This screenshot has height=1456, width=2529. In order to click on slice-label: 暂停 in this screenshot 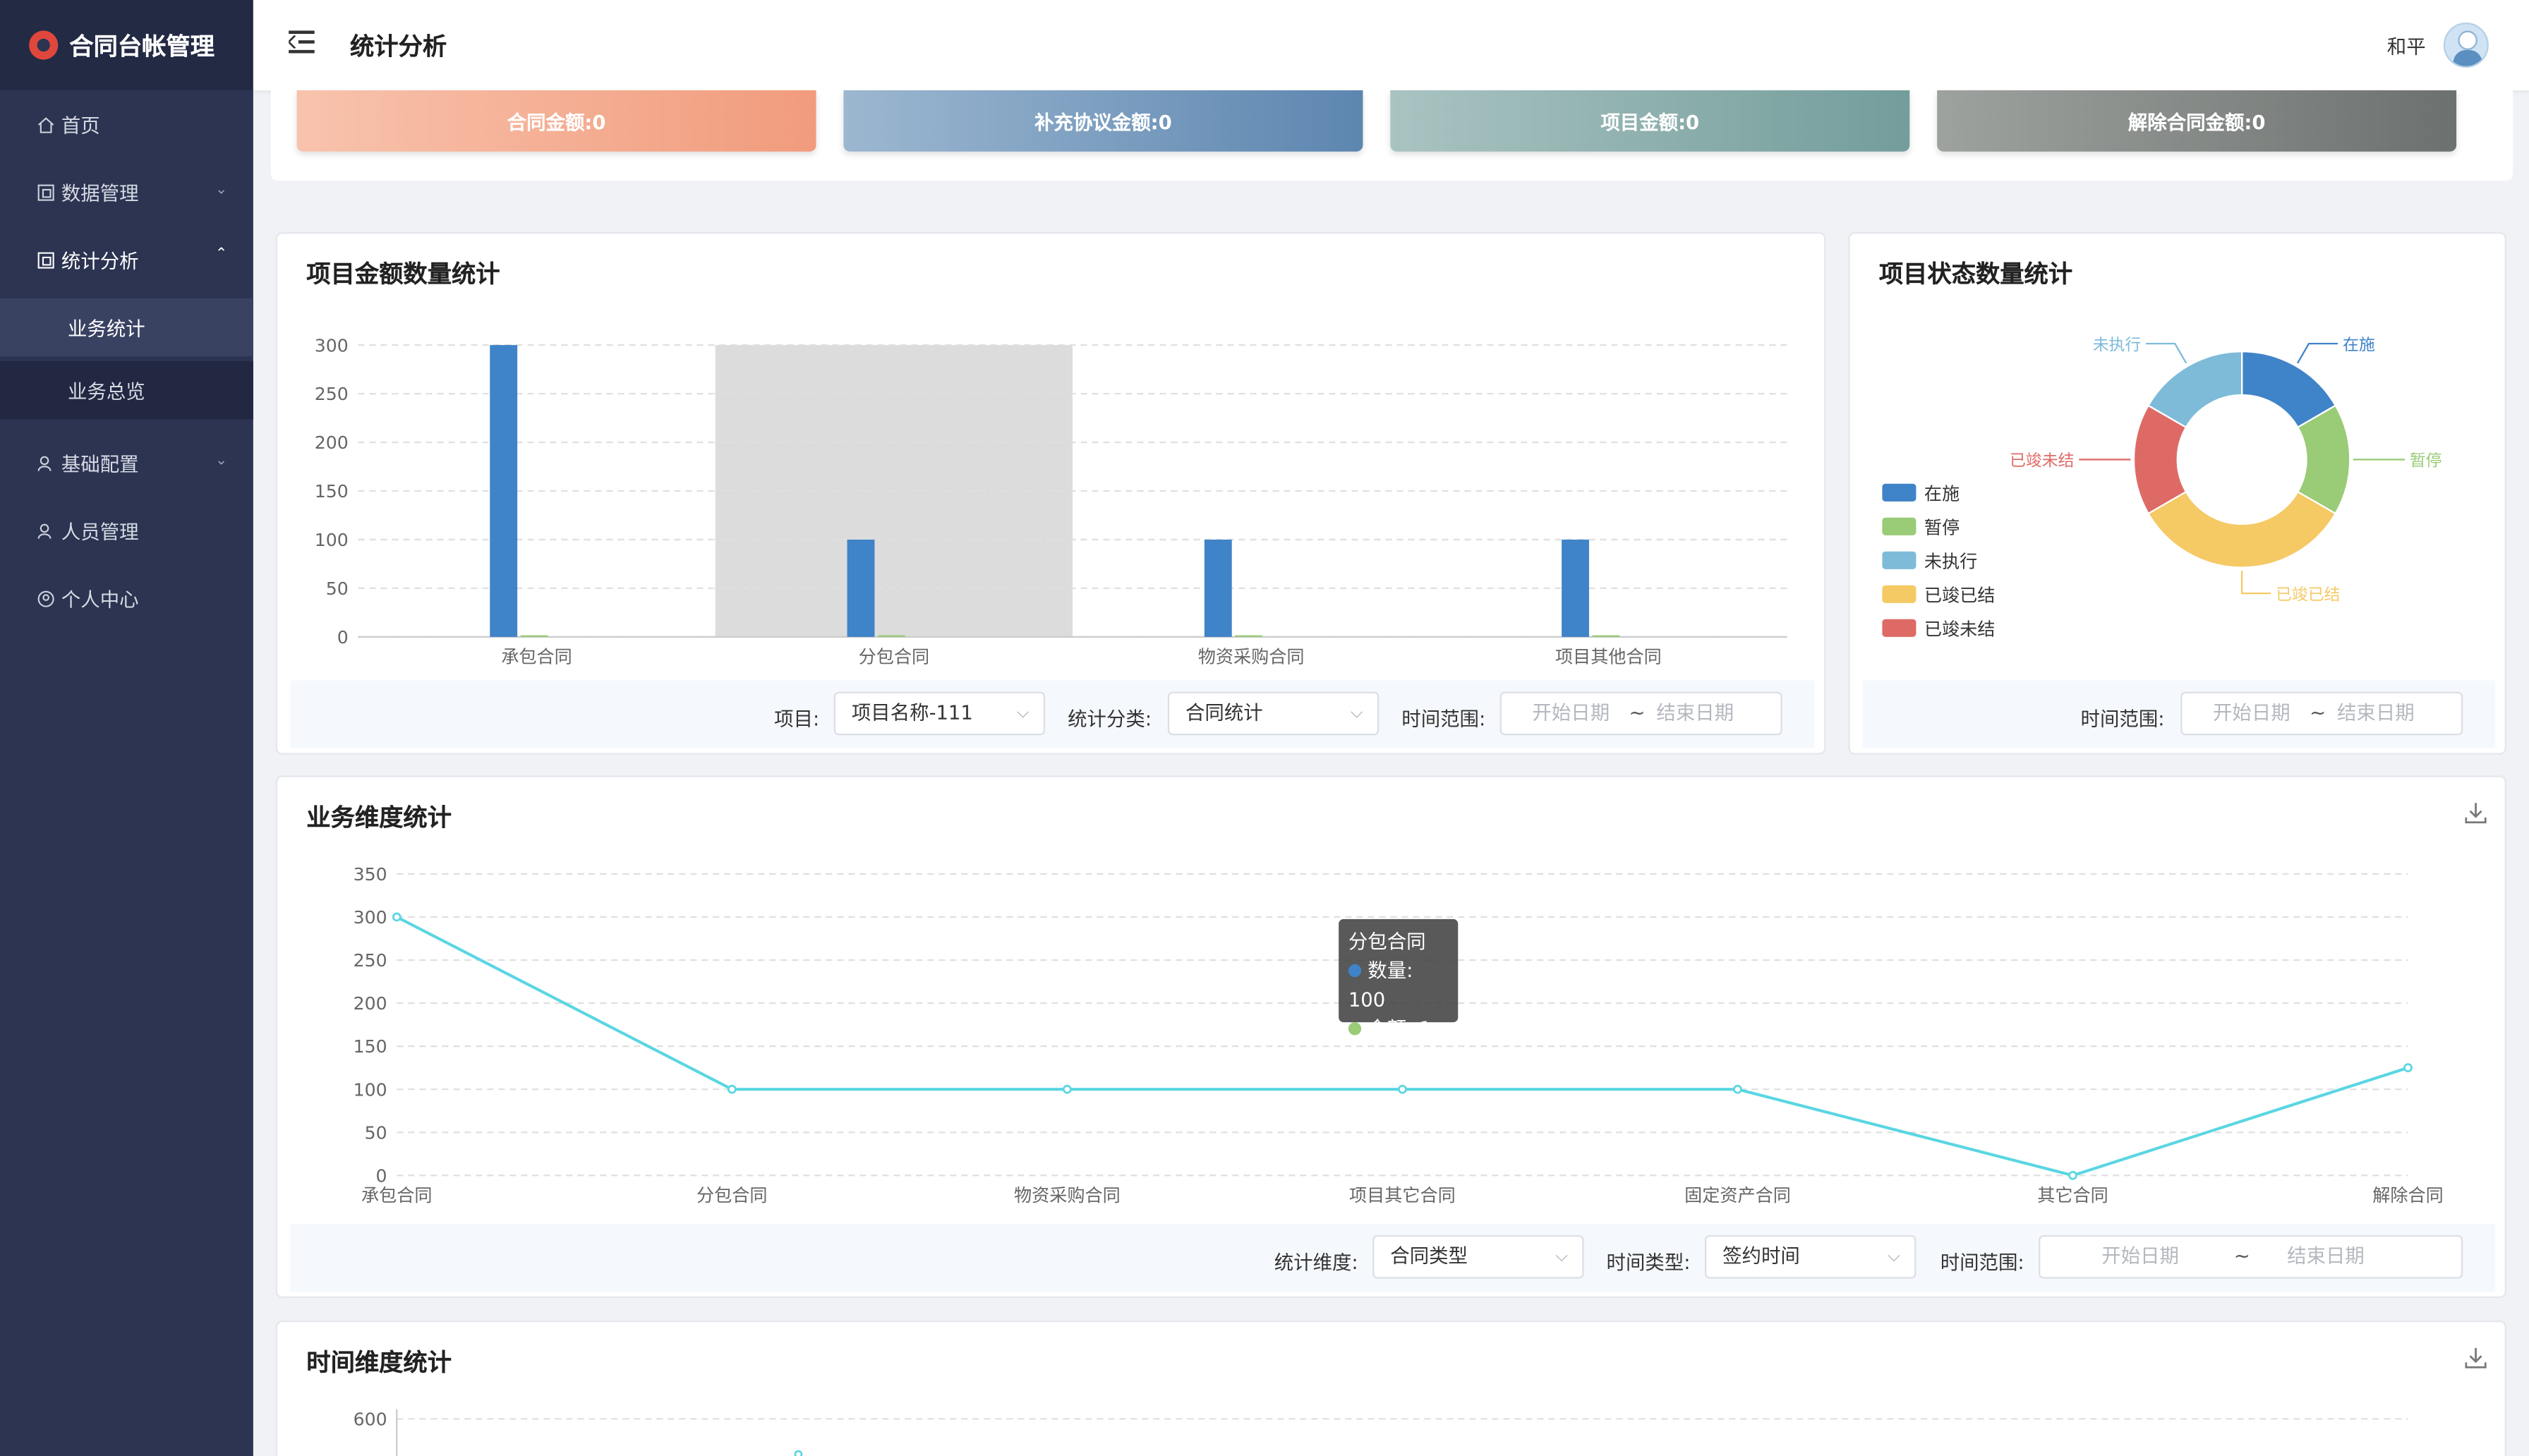, I will do `click(2426, 462)`.